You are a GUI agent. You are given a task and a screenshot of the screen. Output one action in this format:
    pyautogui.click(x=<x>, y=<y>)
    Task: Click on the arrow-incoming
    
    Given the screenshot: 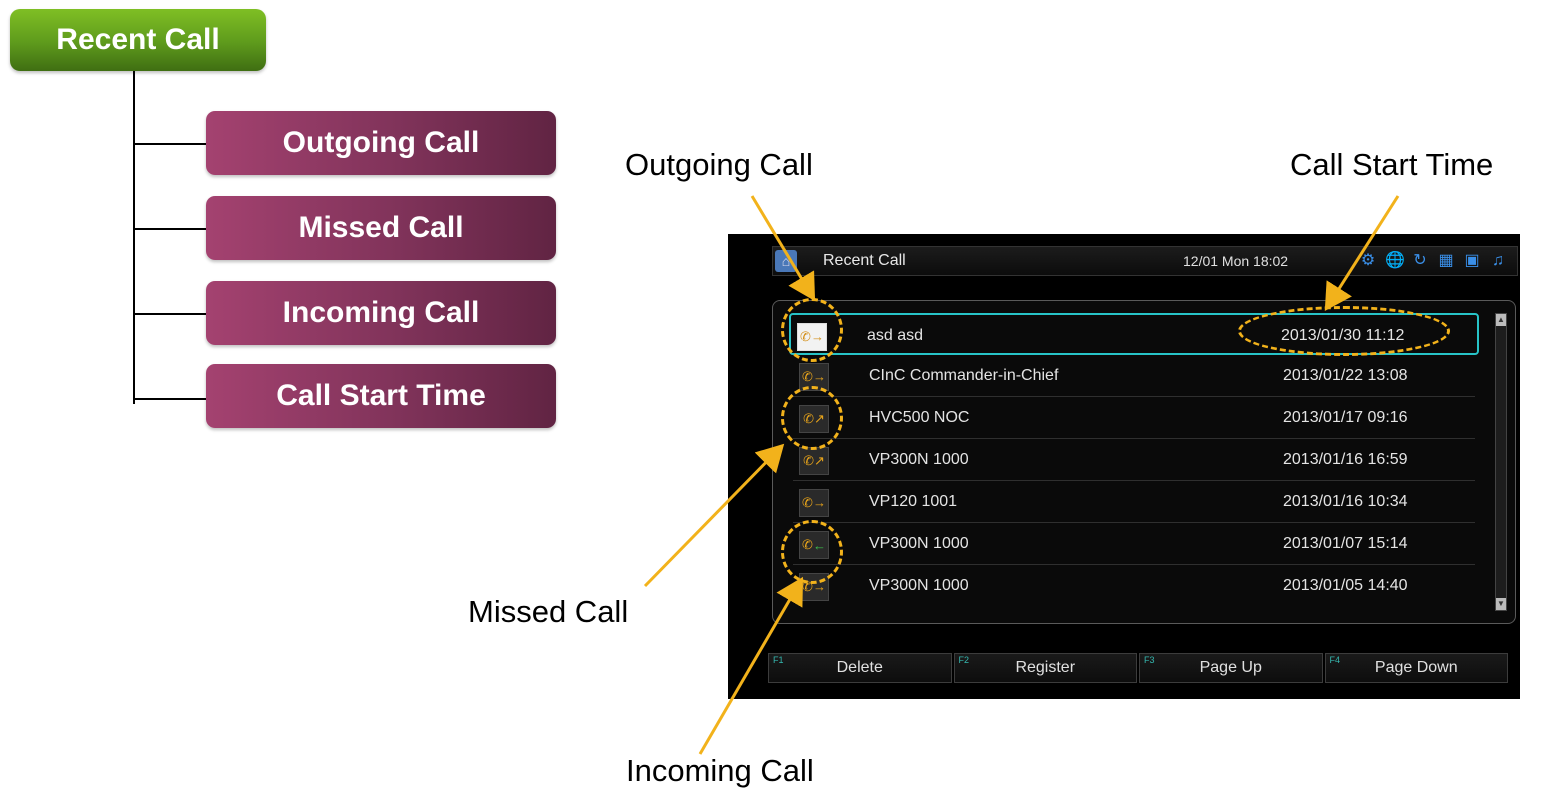 What is the action you would take?
    pyautogui.click(x=751, y=665)
    